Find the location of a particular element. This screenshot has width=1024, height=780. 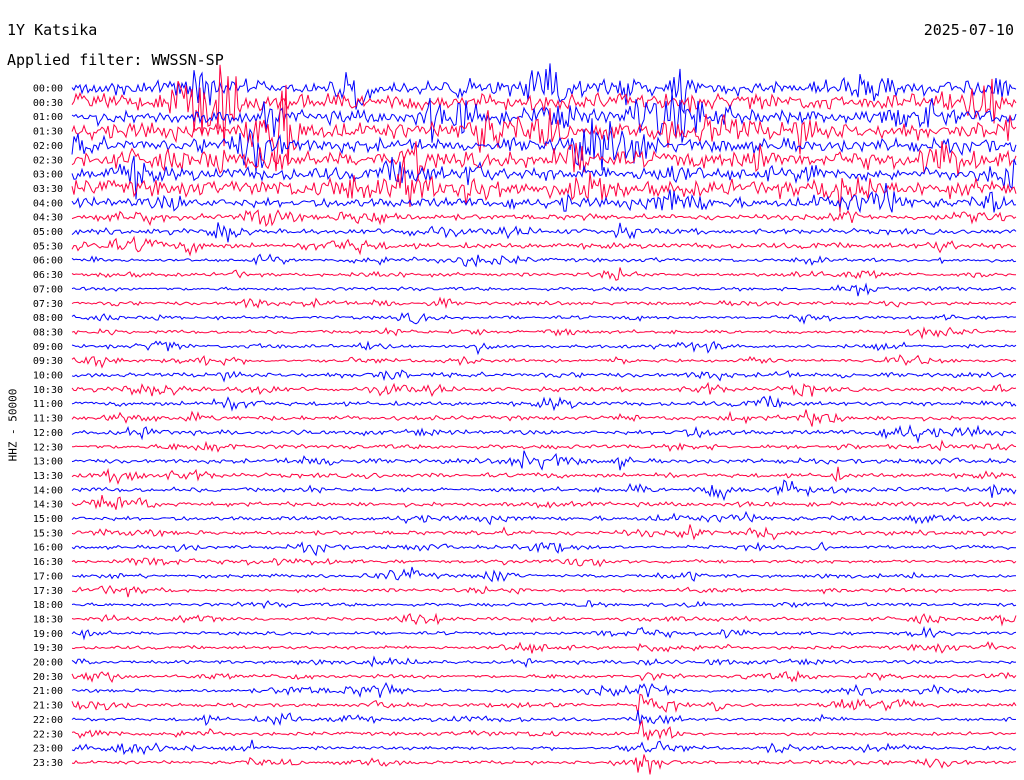

row-time-label: 12:00 is located at coordinates (48, 433).